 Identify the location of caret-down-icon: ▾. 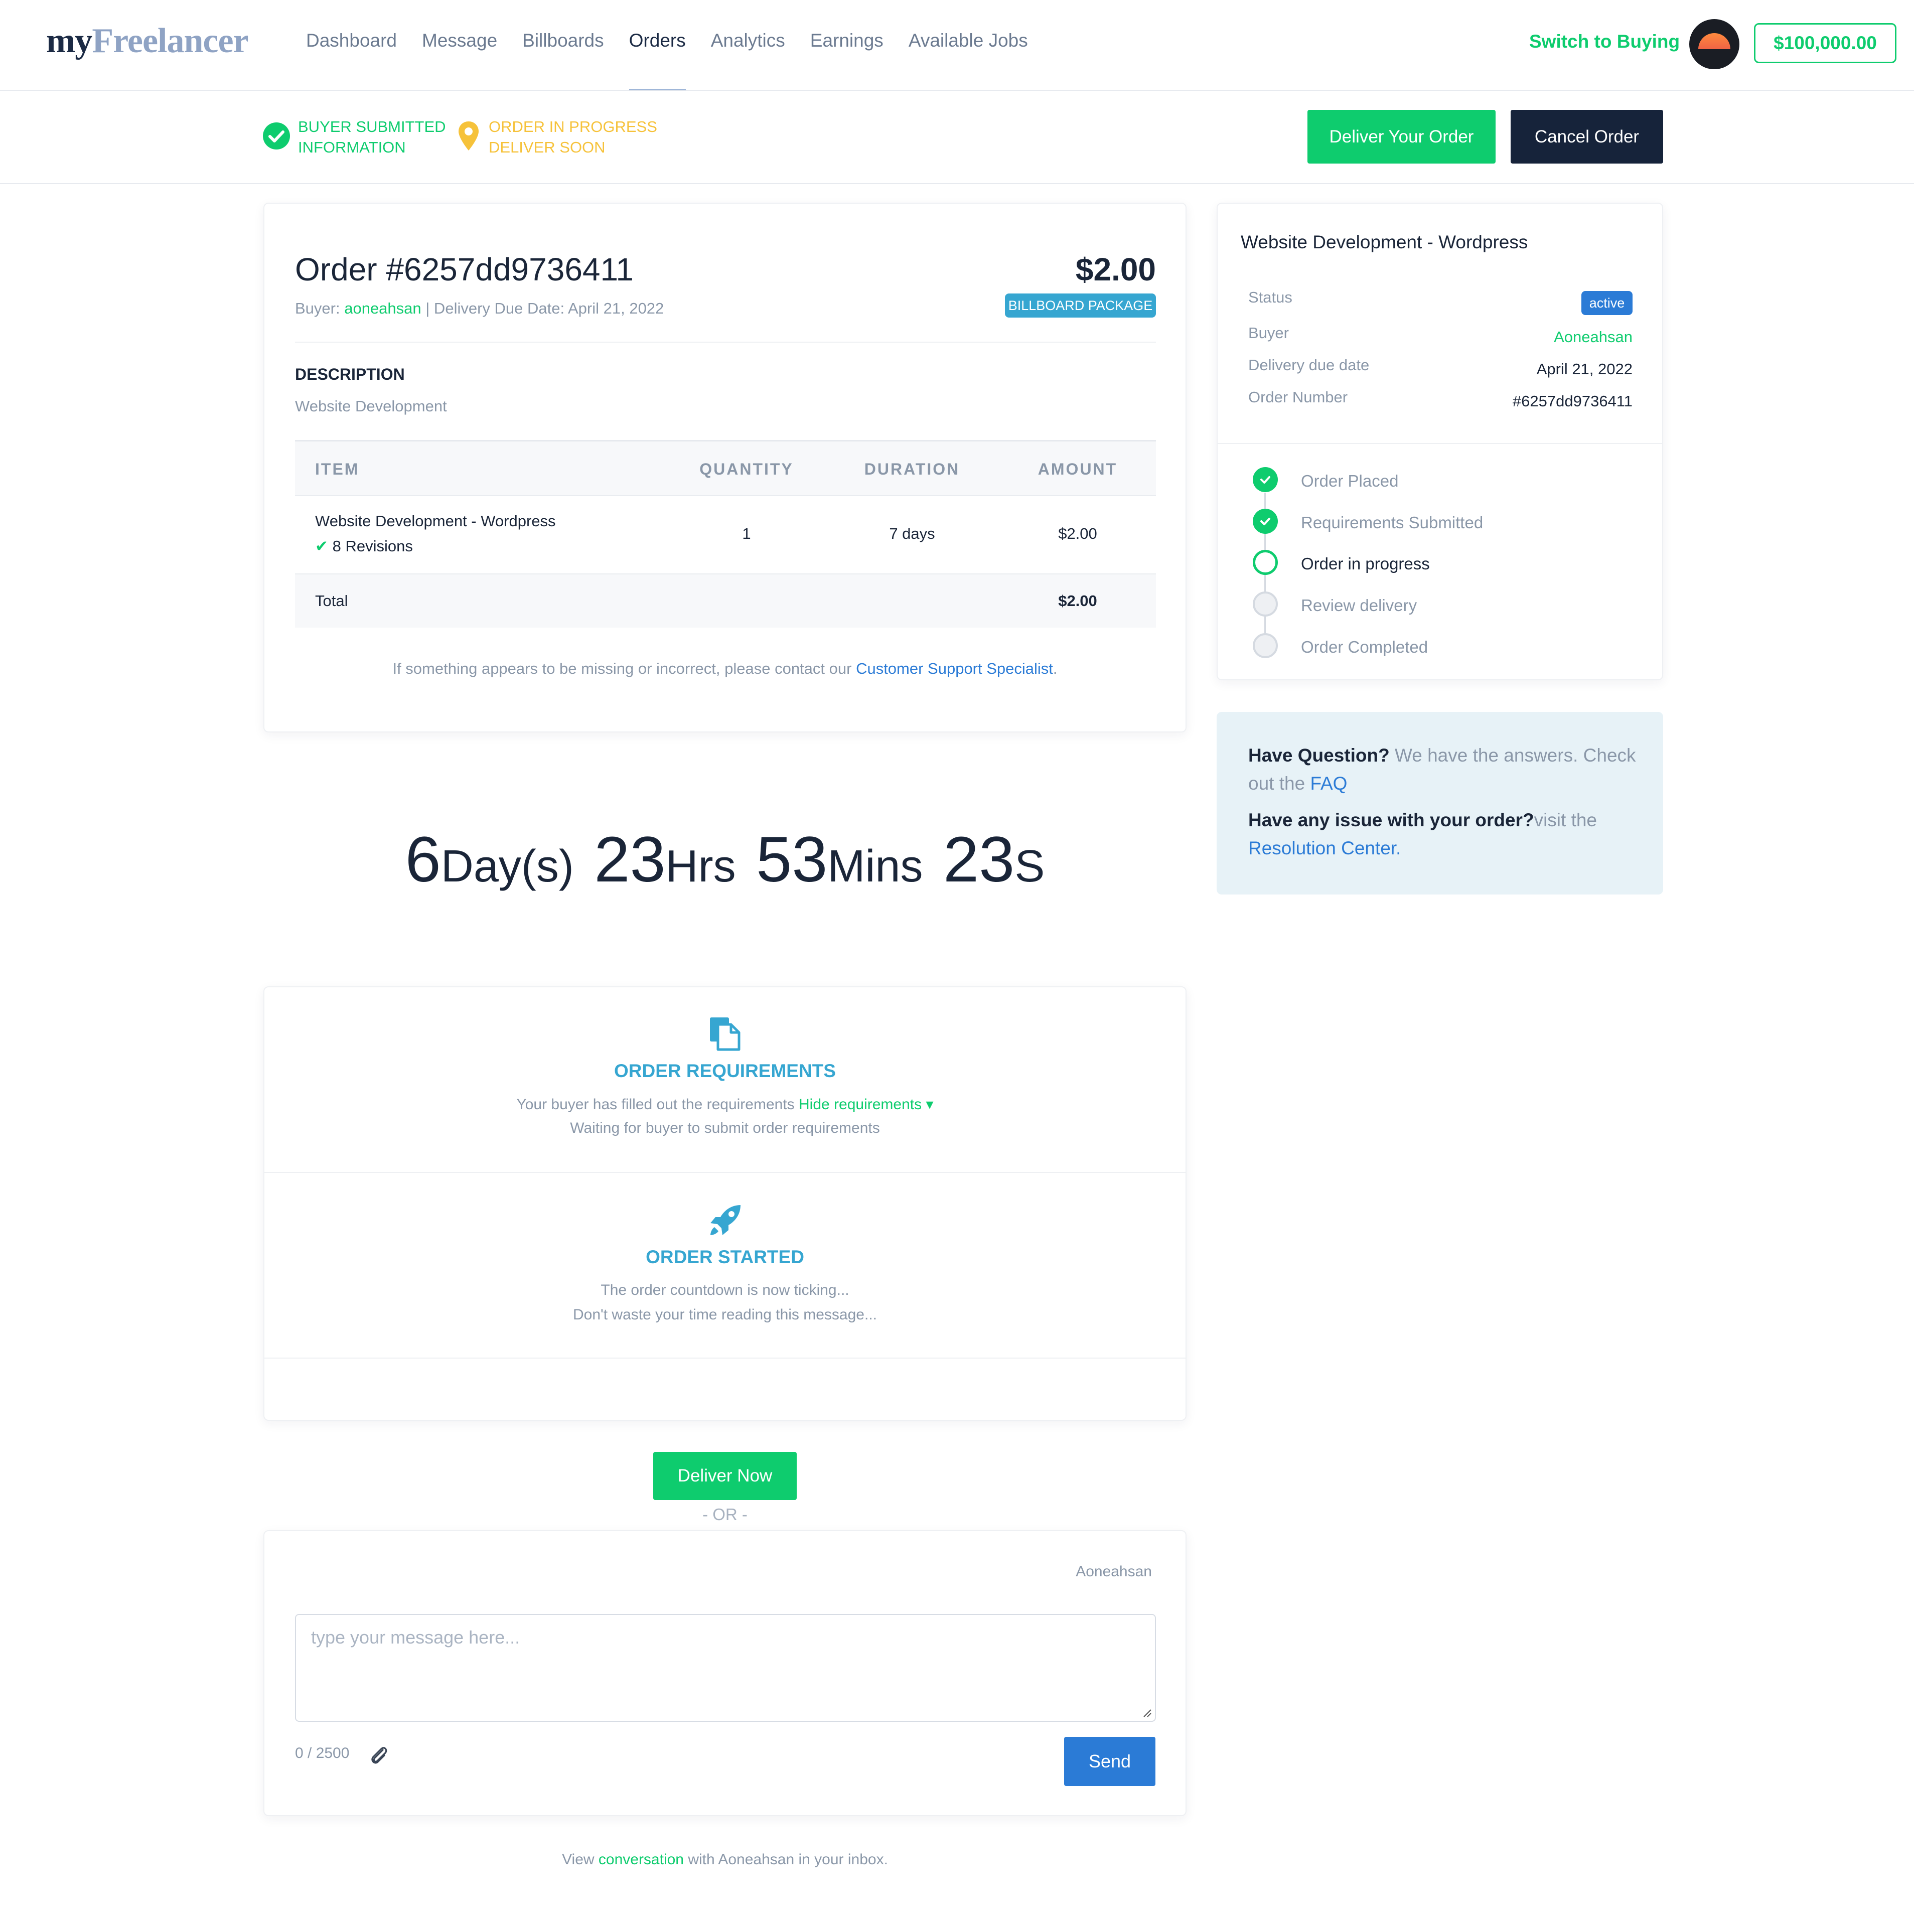
(930, 1104).